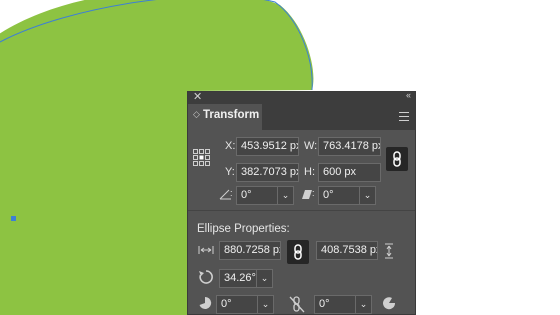  What do you see at coordinates (349, 172) in the screenshot?
I see `height-field: 600 px` at bounding box center [349, 172].